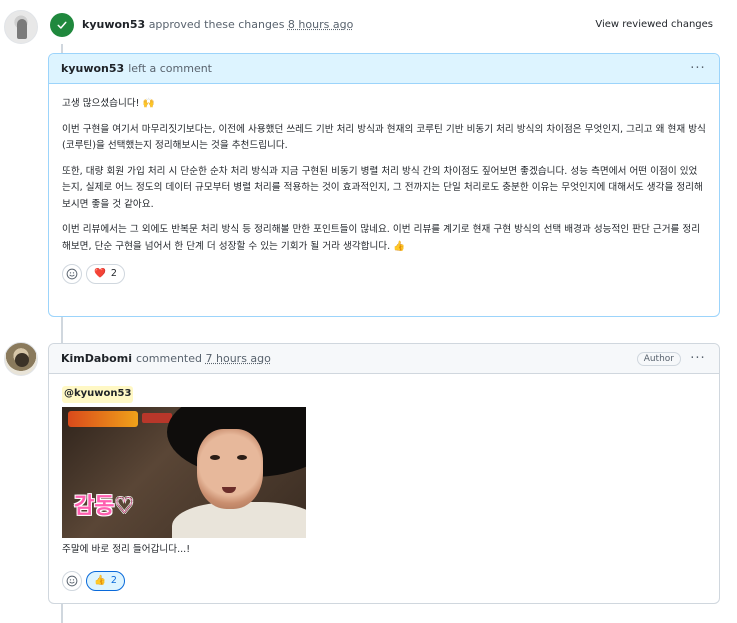 This screenshot has width=737, height=623. What do you see at coordinates (654, 24) in the screenshot?
I see `view-reviewed-changes-button: View reviewed changes` at bounding box center [654, 24].